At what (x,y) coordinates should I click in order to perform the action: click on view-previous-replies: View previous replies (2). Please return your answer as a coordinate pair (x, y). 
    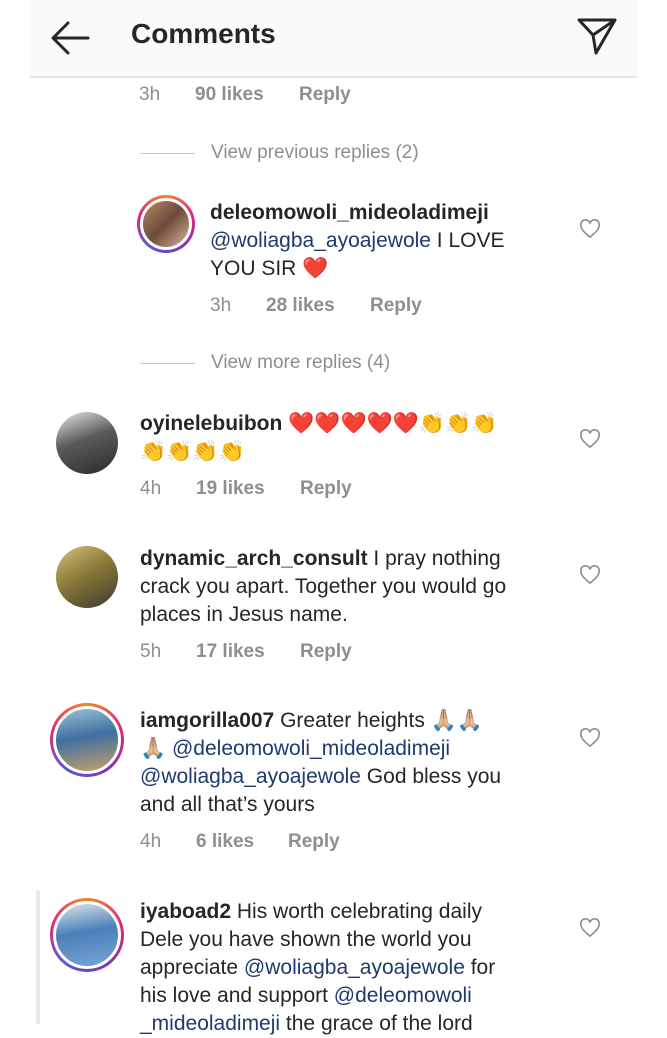
    Looking at the image, I should click on (279, 153).